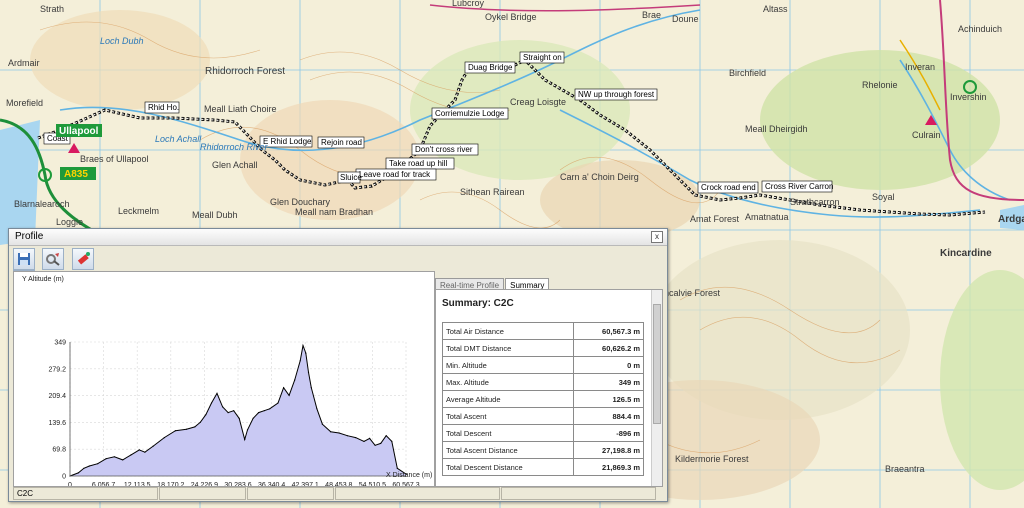  I want to click on y-tick-label: 279.2, so click(57, 369).